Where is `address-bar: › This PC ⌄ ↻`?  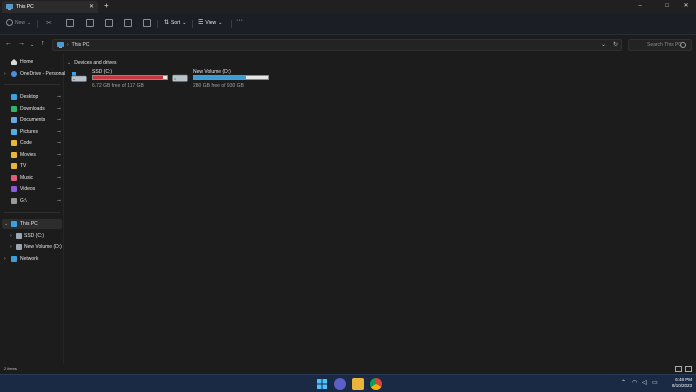 address-bar: › This PC ⌄ ↻ is located at coordinates (337, 45).